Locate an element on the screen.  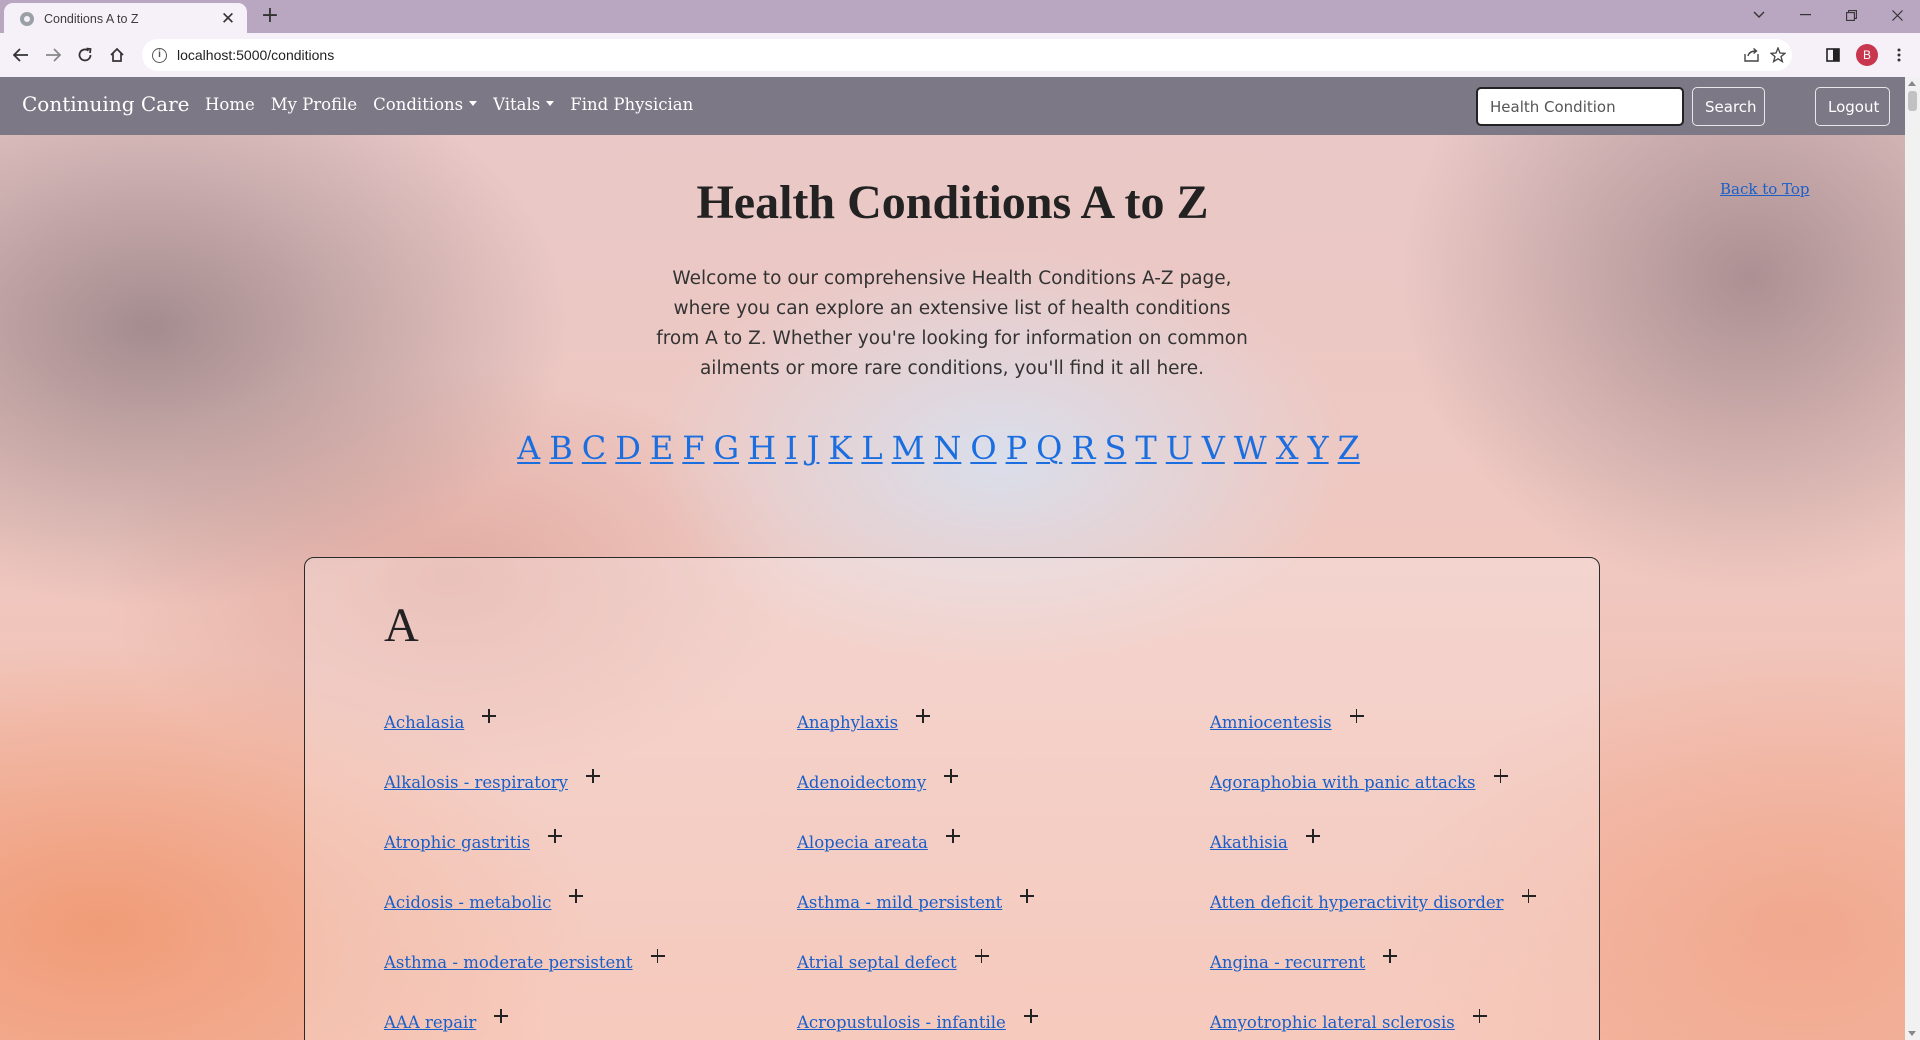
share-icon is located at coordinates (1752, 55).